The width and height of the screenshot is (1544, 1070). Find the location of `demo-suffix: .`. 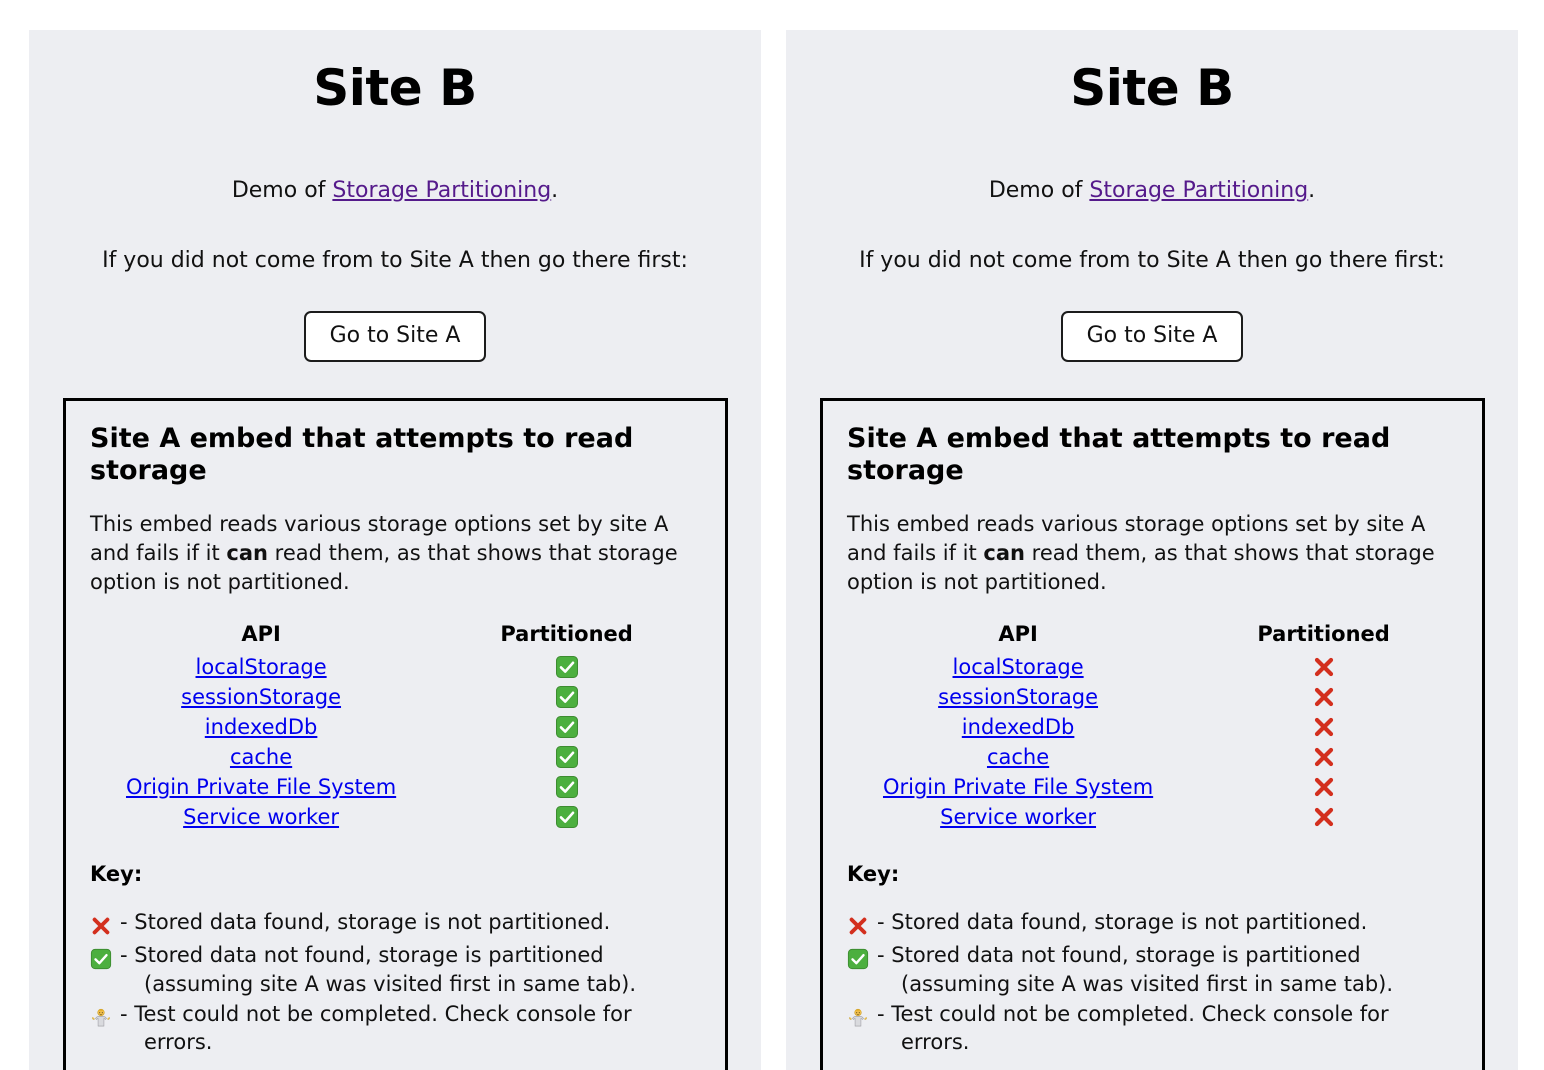

demo-suffix: . is located at coordinates (555, 190).